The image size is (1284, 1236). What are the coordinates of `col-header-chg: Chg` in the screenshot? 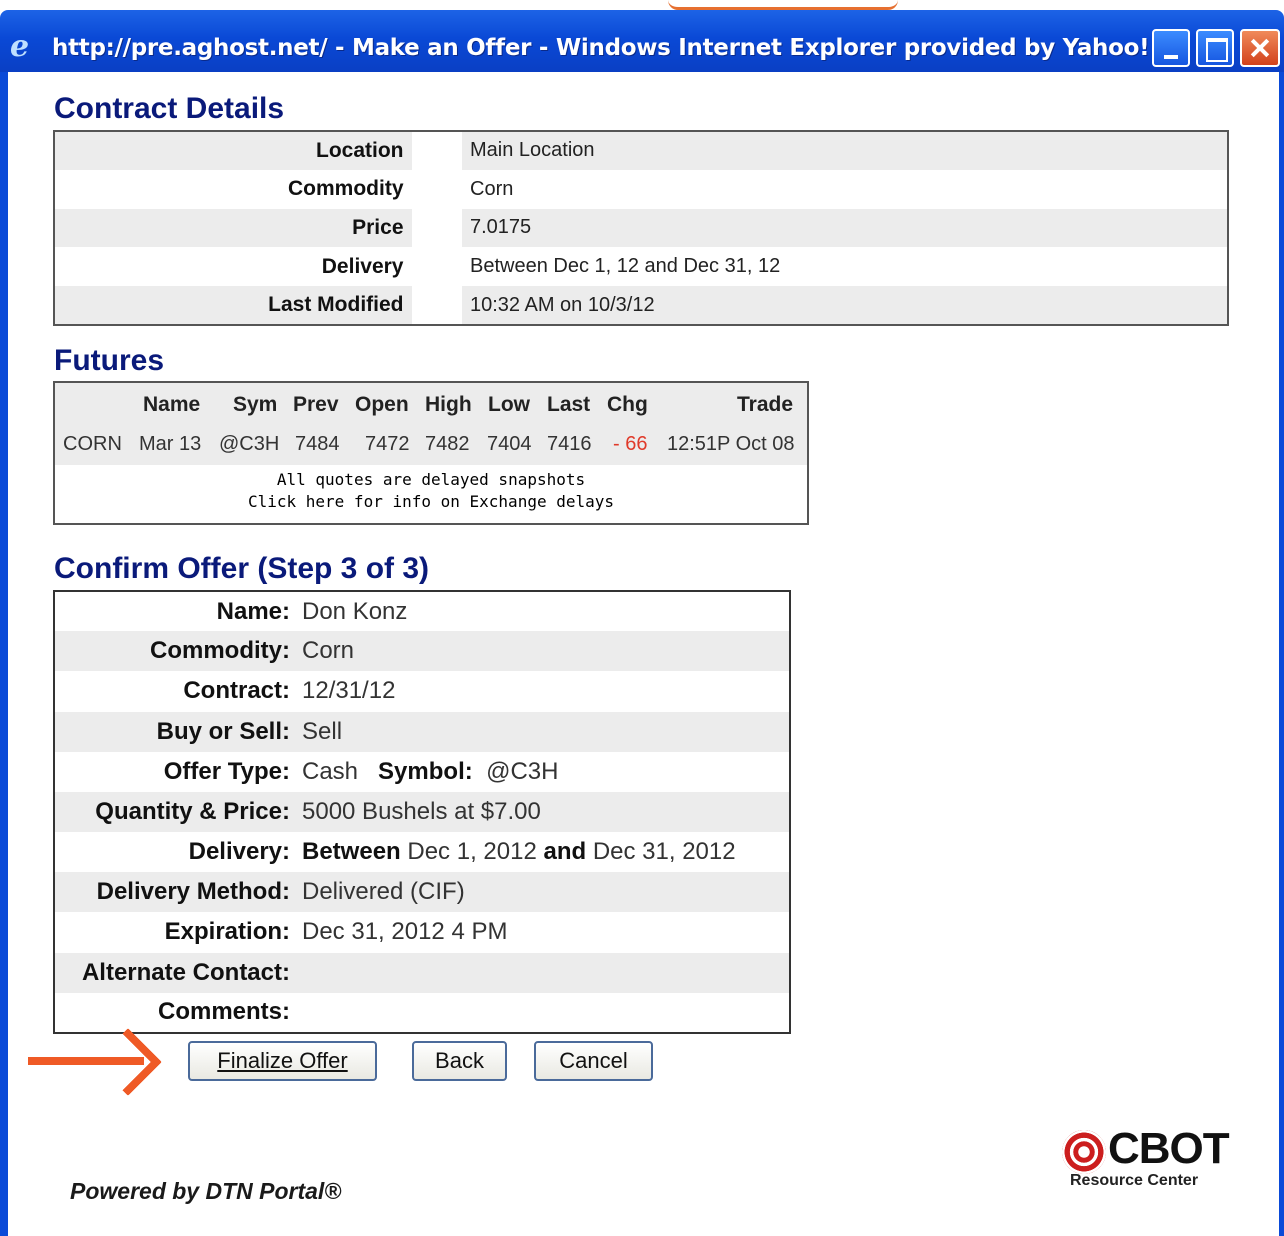 It's located at (627, 404).